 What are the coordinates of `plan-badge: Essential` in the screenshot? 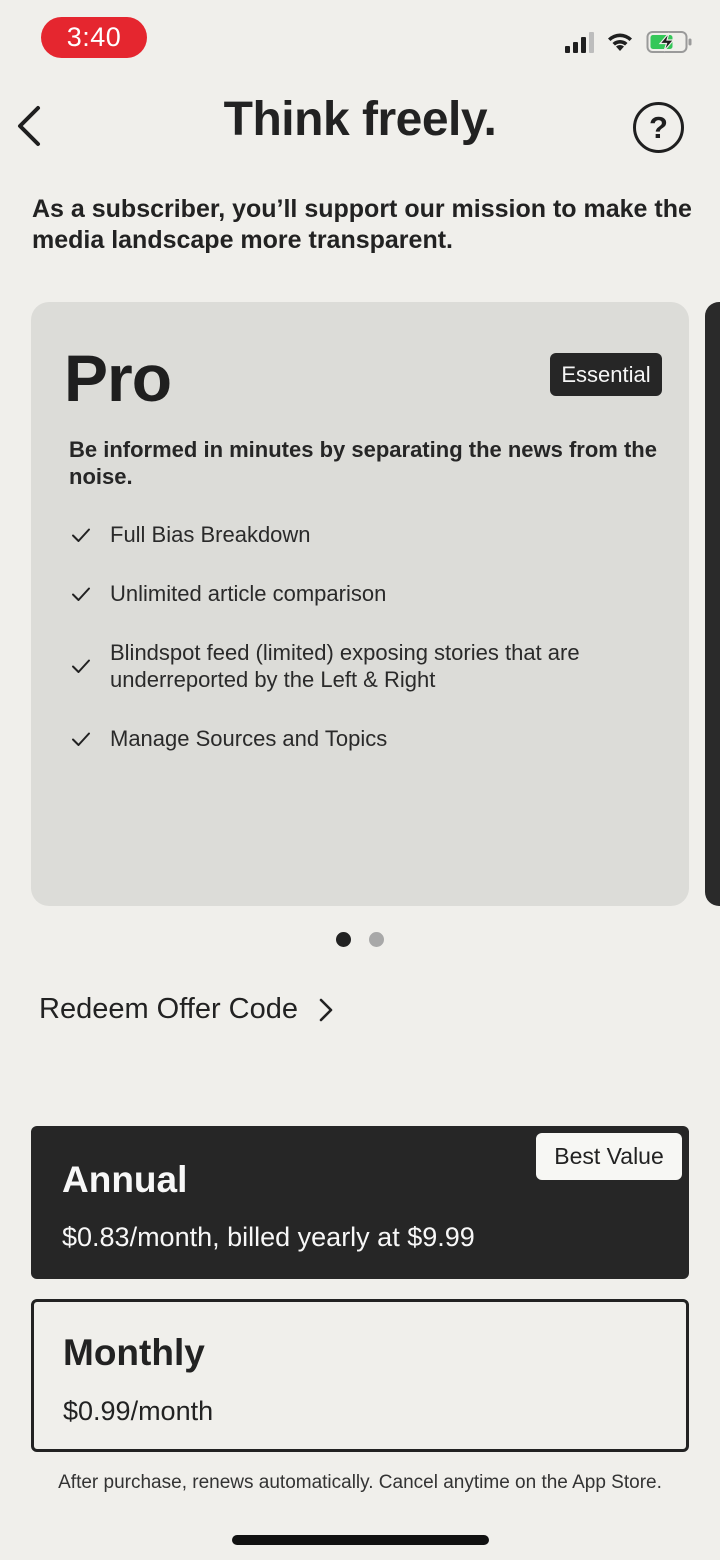 It's located at (606, 374).